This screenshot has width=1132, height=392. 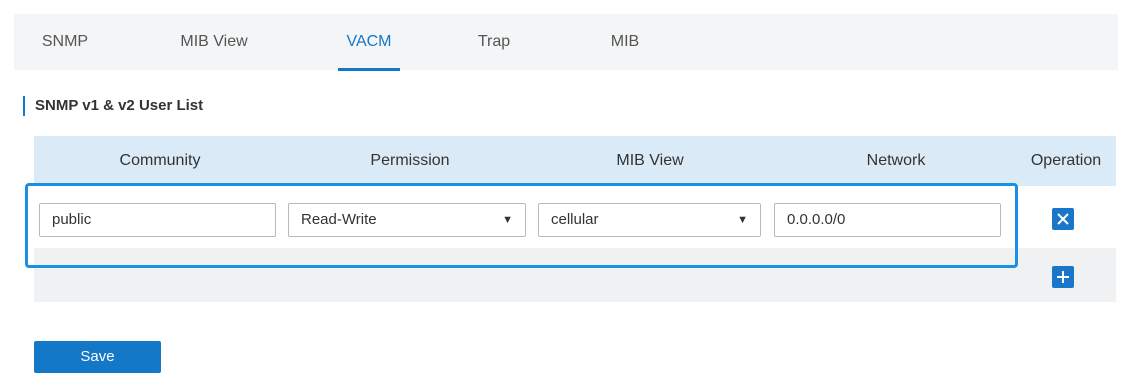 I want to click on community-input: public, so click(x=157, y=220).